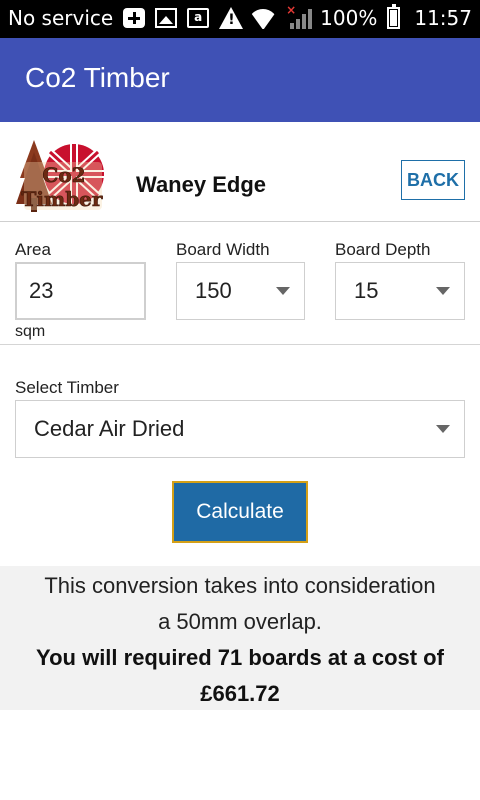 This screenshot has width=480, height=800. I want to click on timber-value: Cedar Air Dried, so click(109, 428).